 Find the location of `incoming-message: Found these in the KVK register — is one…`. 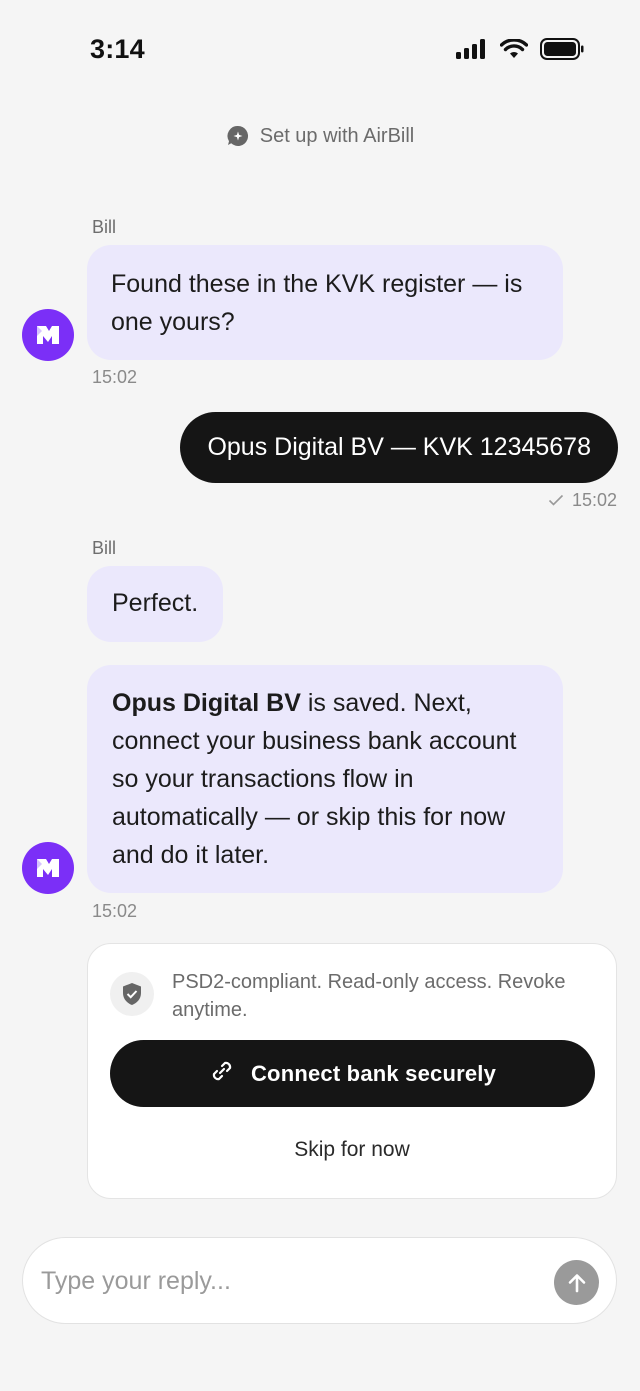

incoming-message: Found these in the KVK register — is one… is located at coordinates (325, 302).